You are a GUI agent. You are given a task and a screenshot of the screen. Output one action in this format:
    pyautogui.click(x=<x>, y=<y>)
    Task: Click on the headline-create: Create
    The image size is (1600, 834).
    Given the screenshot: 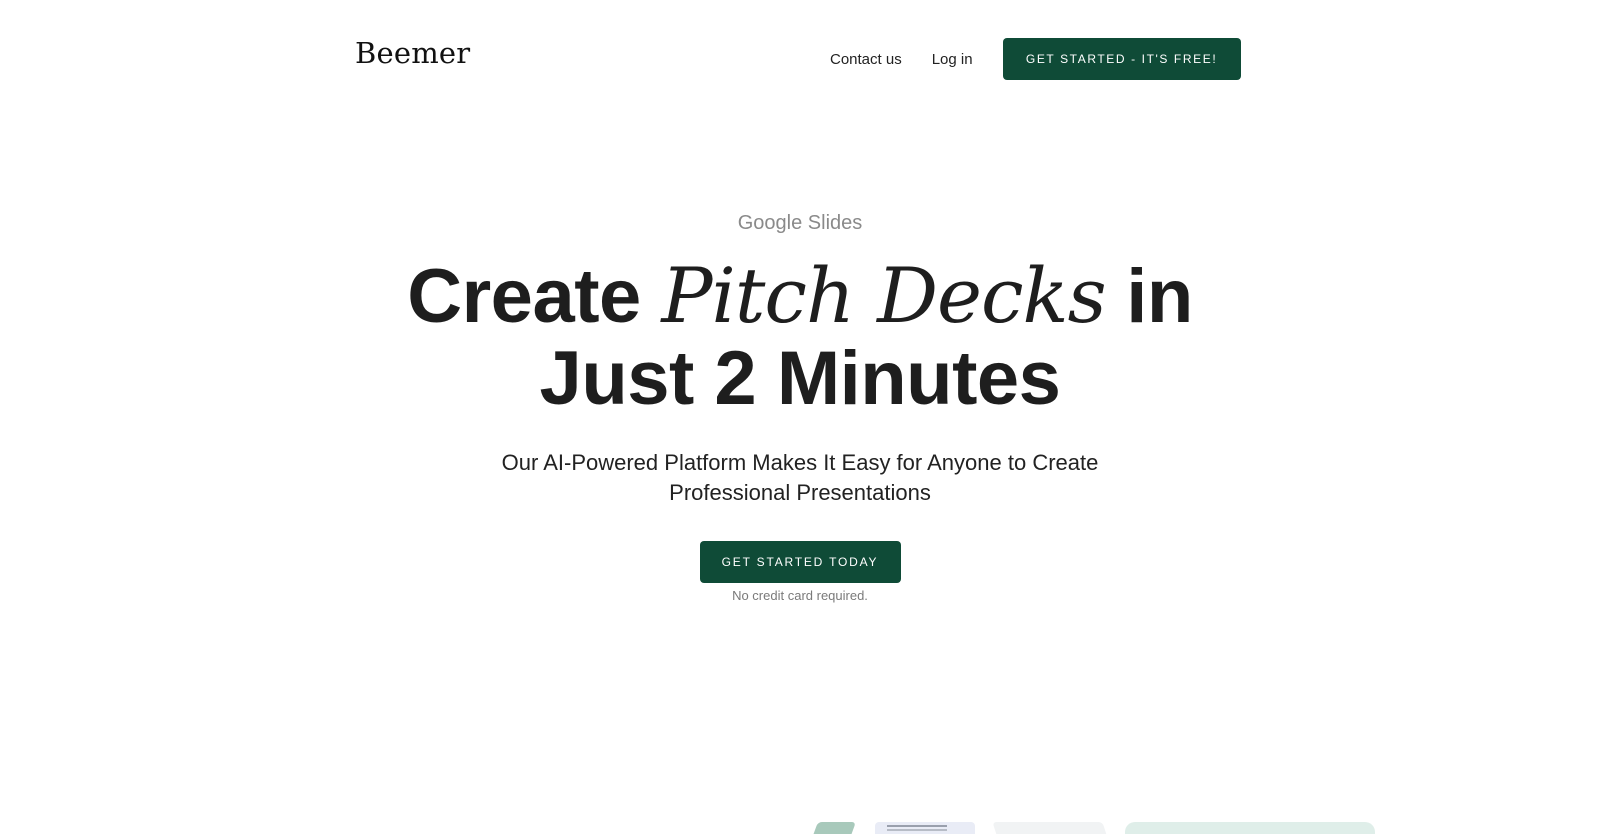 What is the action you would take?
    pyautogui.click(x=524, y=296)
    